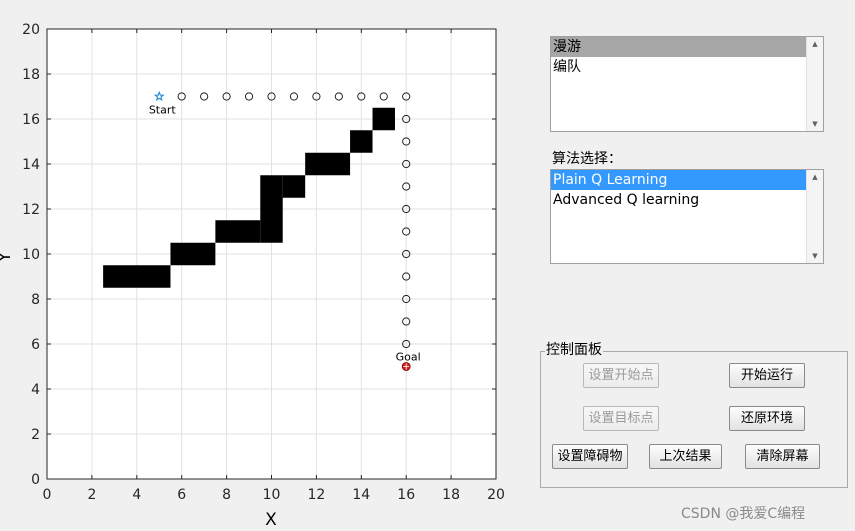 This screenshot has width=855, height=531. What do you see at coordinates (31, 75) in the screenshot?
I see `y-tick-label: 18` at bounding box center [31, 75].